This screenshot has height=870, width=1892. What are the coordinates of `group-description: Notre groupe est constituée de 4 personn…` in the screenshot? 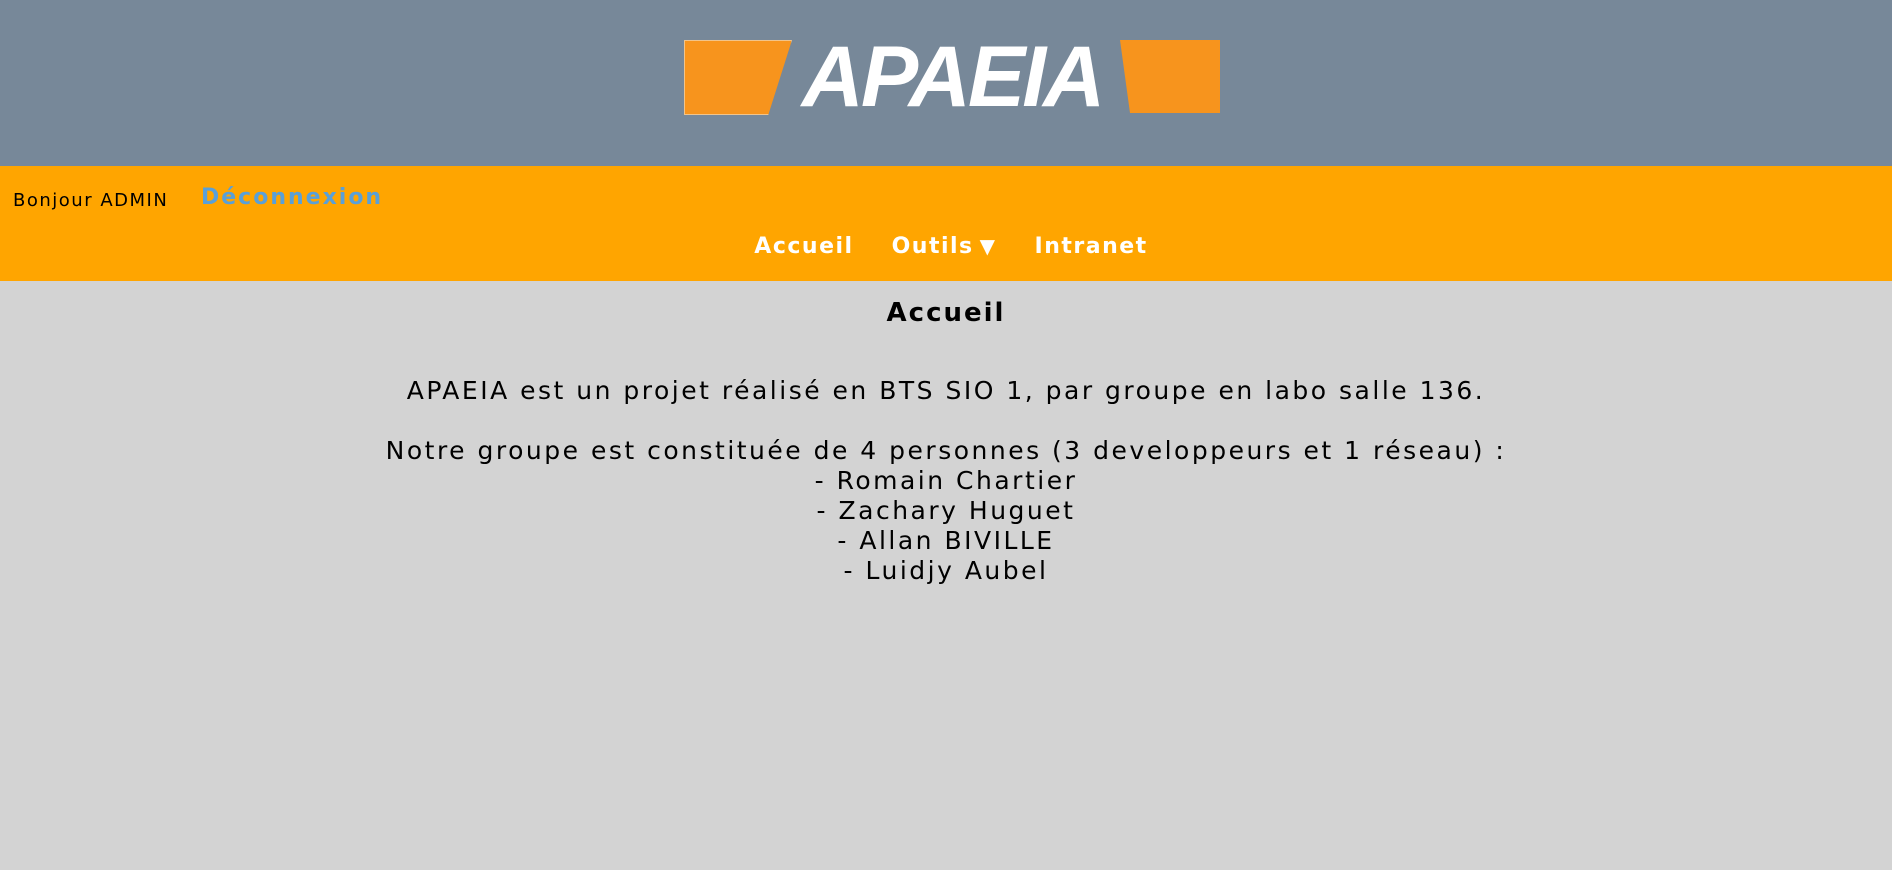 It's located at (946, 450).